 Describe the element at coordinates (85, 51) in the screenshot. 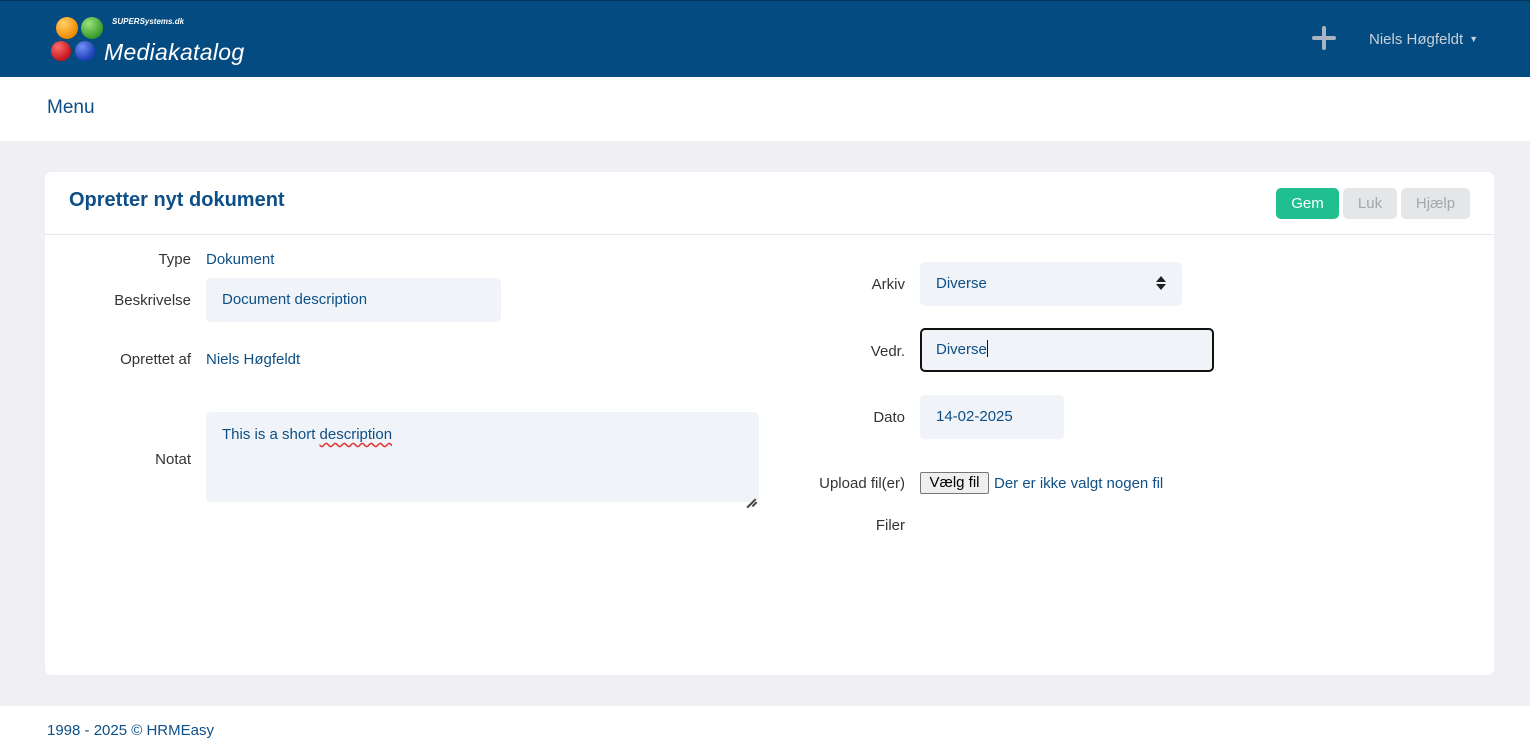

I see `logo-blue-ball-icon` at that location.